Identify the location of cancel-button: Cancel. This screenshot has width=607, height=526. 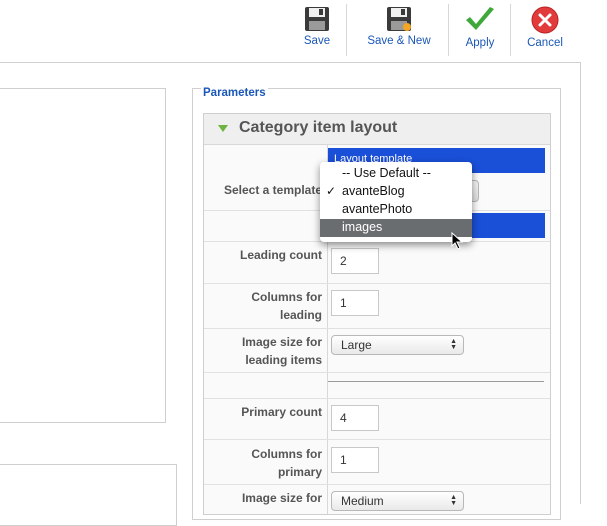
(545, 32).